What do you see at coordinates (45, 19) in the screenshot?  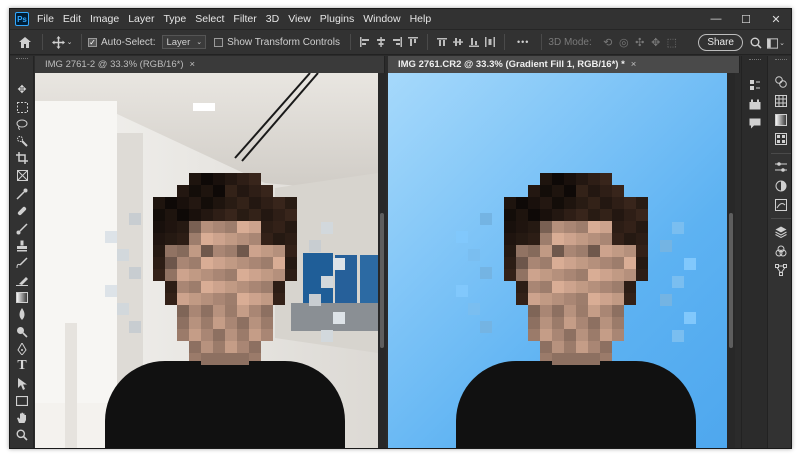 I see `menu-file: File` at bounding box center [45, 19].